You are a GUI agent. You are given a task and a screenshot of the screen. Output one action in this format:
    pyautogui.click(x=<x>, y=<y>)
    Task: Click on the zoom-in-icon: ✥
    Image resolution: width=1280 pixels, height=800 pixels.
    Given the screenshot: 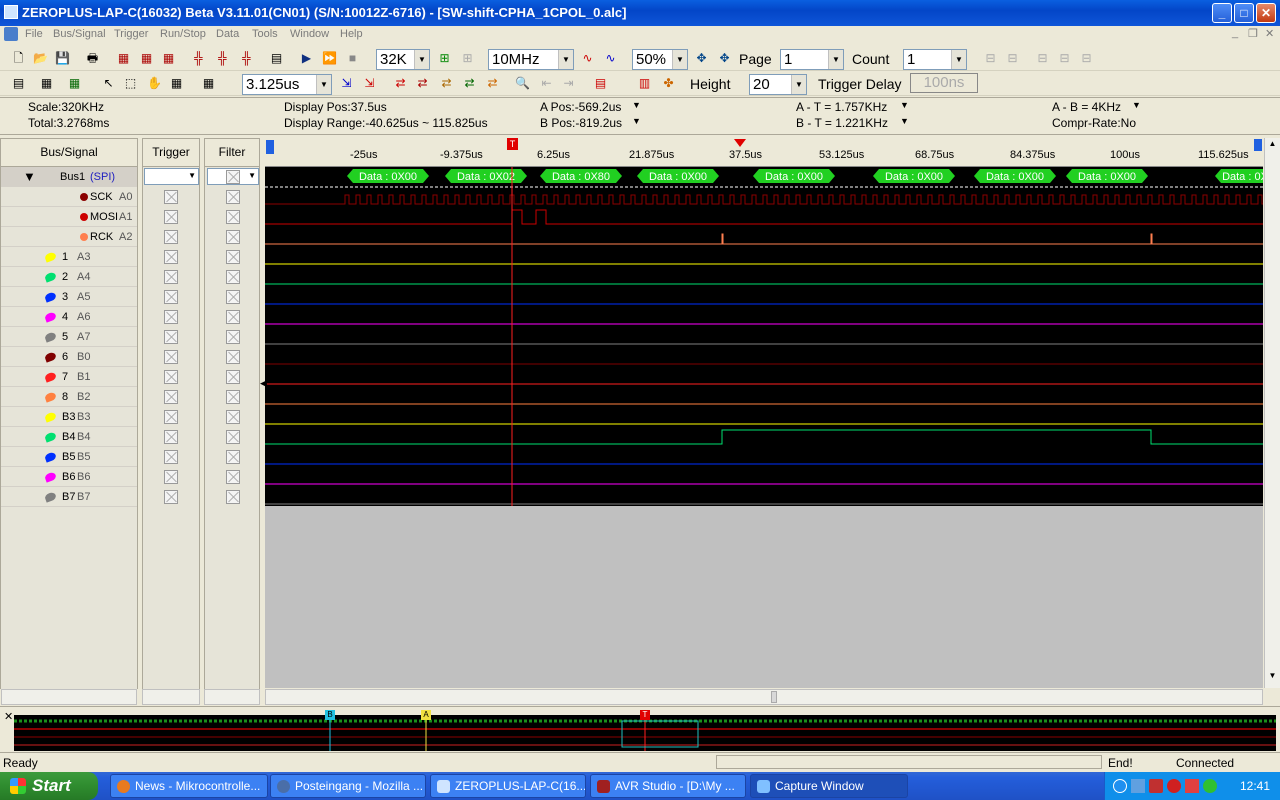 What is the action you would take?
    pyautogui.click(x=701, y=58)
    